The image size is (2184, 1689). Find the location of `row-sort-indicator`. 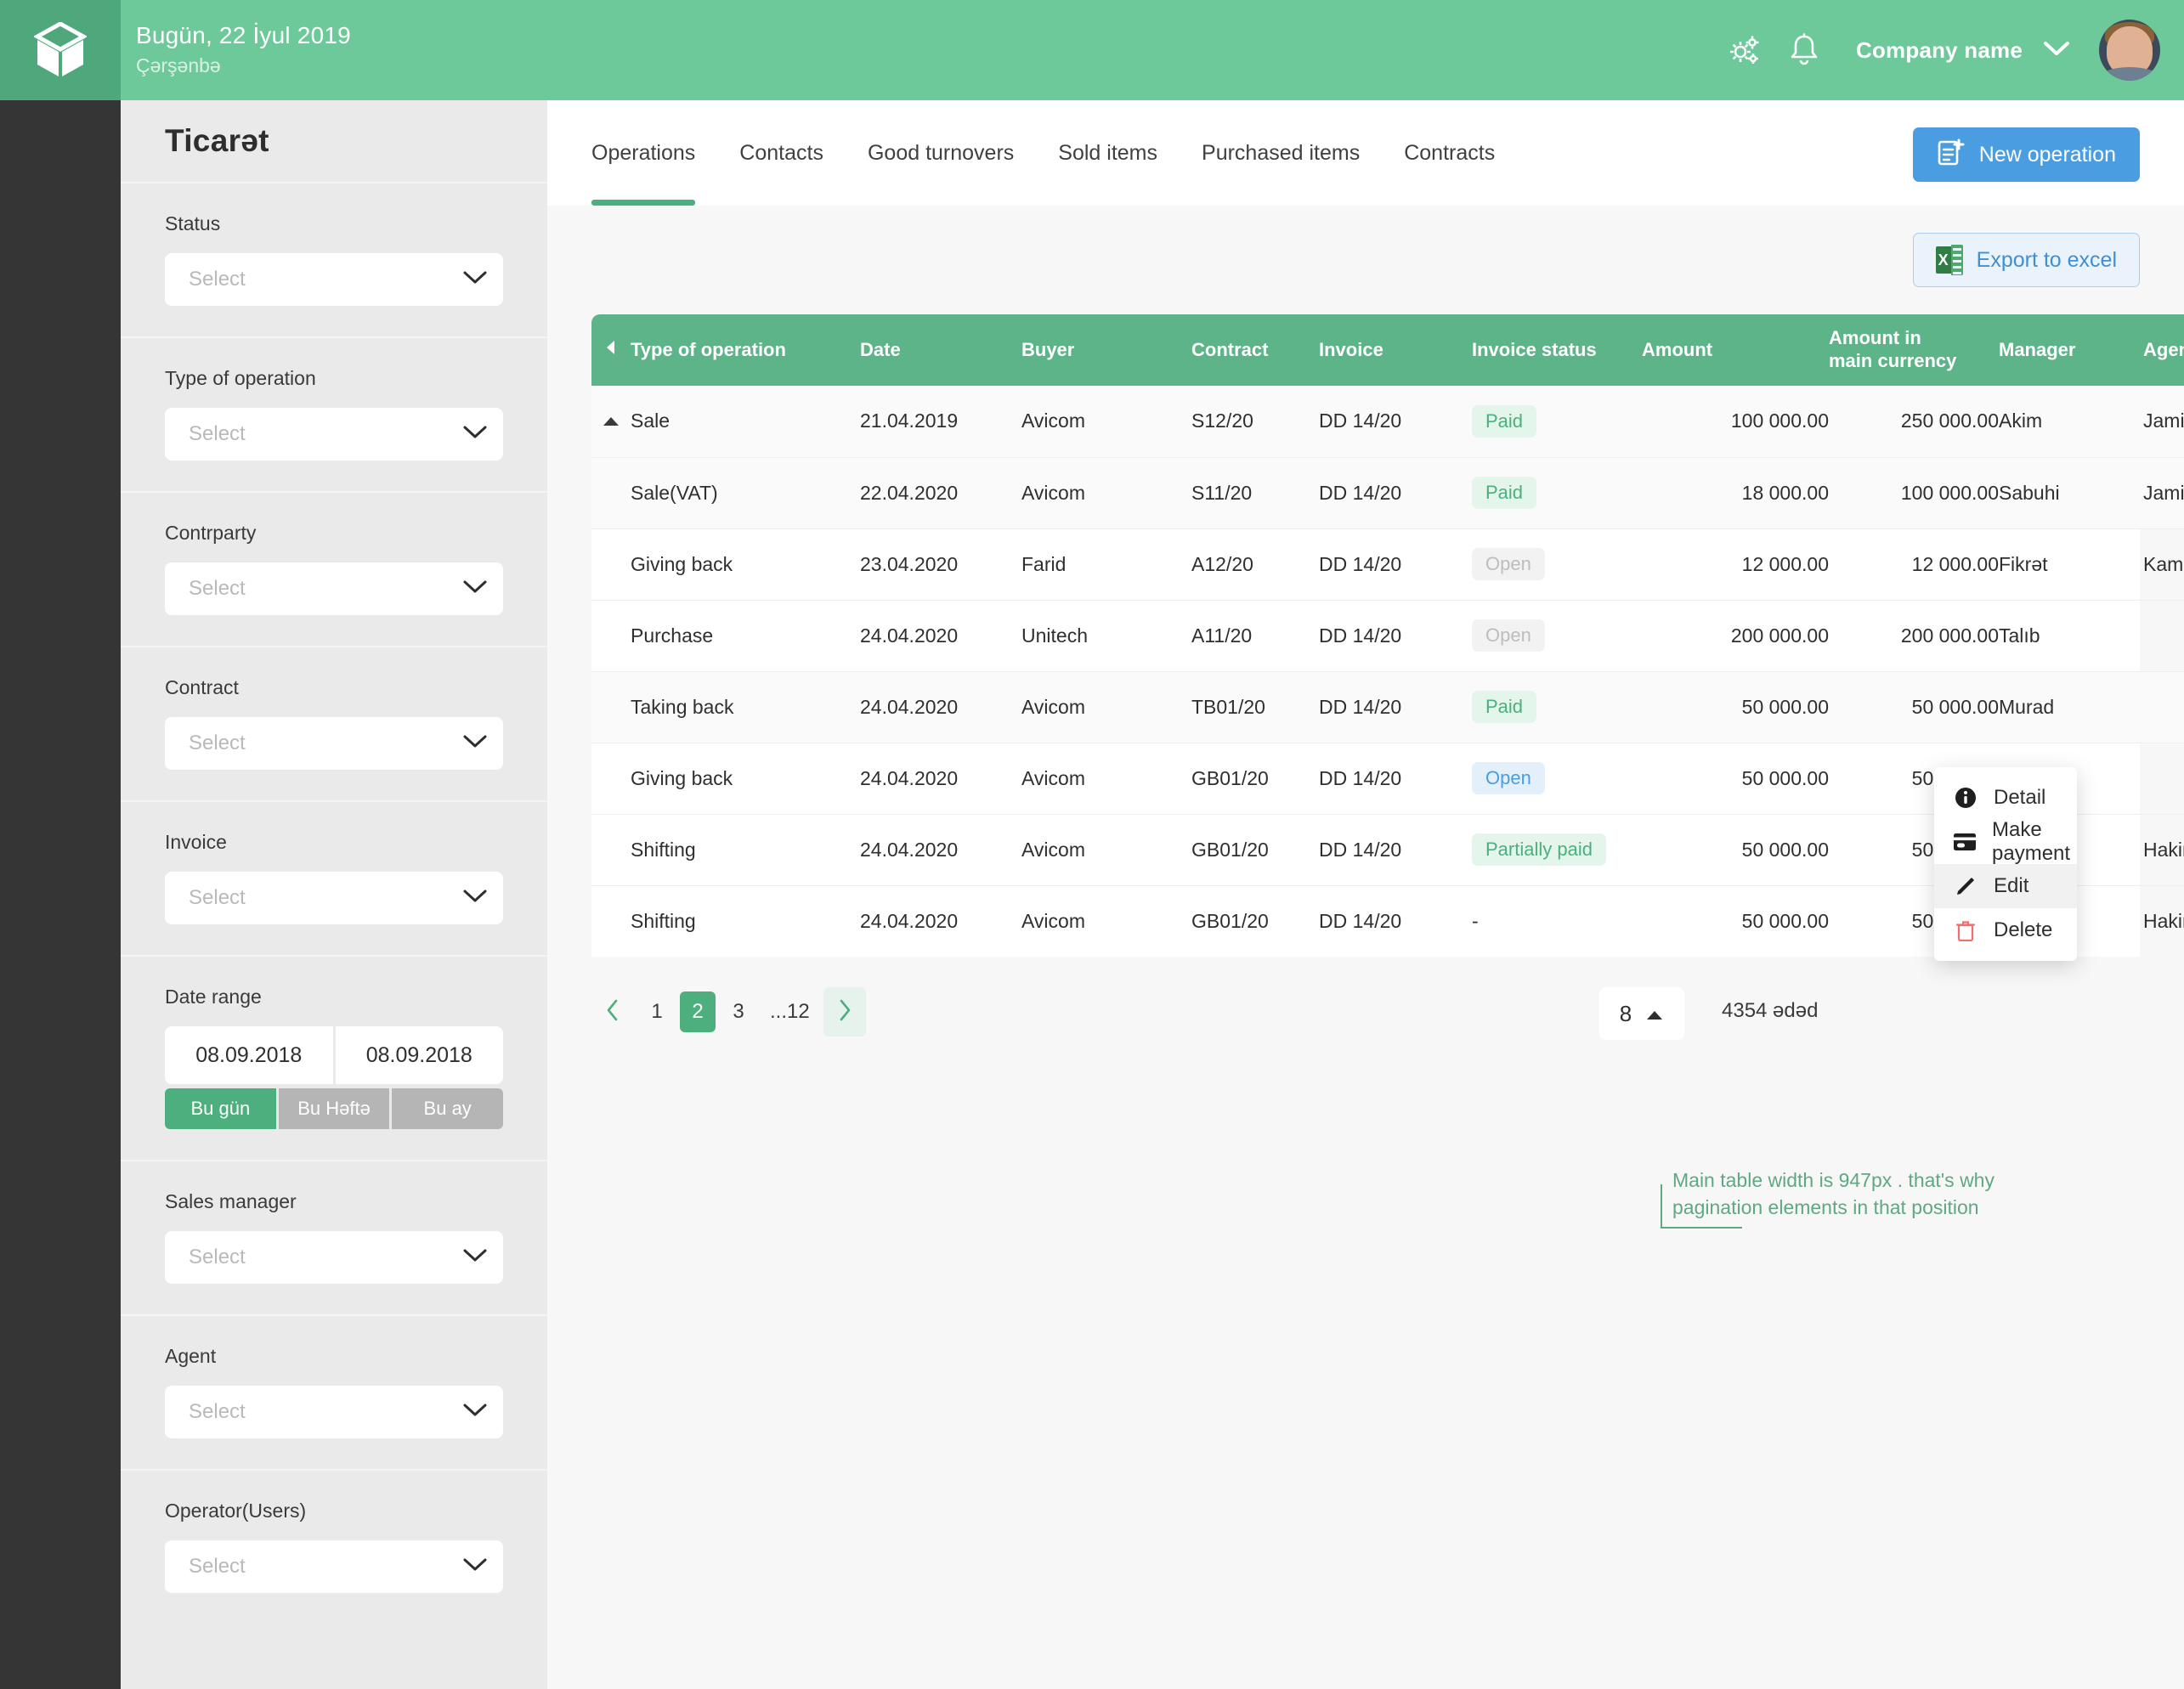

row-sort-indicator is located at coordinates (611, 421).